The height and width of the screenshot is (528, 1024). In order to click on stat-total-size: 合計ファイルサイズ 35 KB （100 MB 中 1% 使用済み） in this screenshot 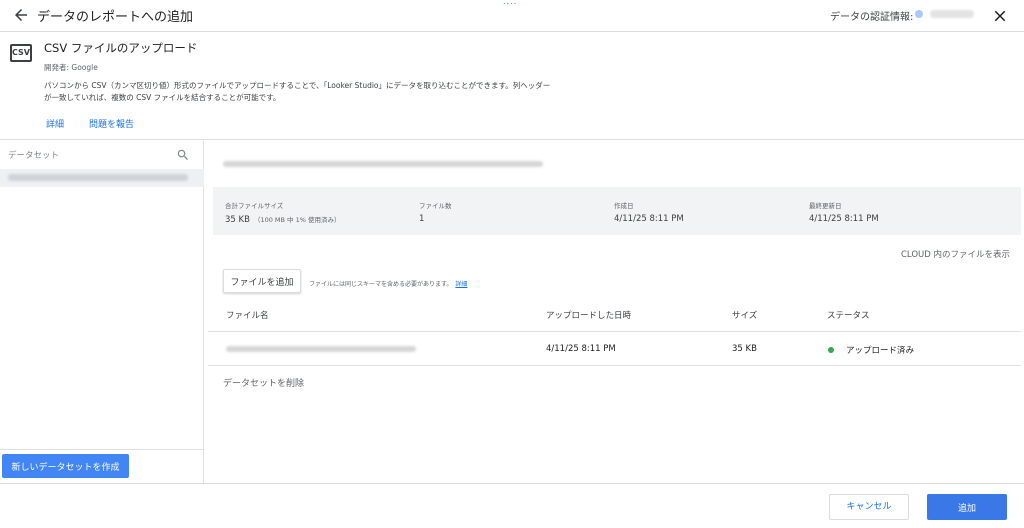, I will do `click(283, 212)`.